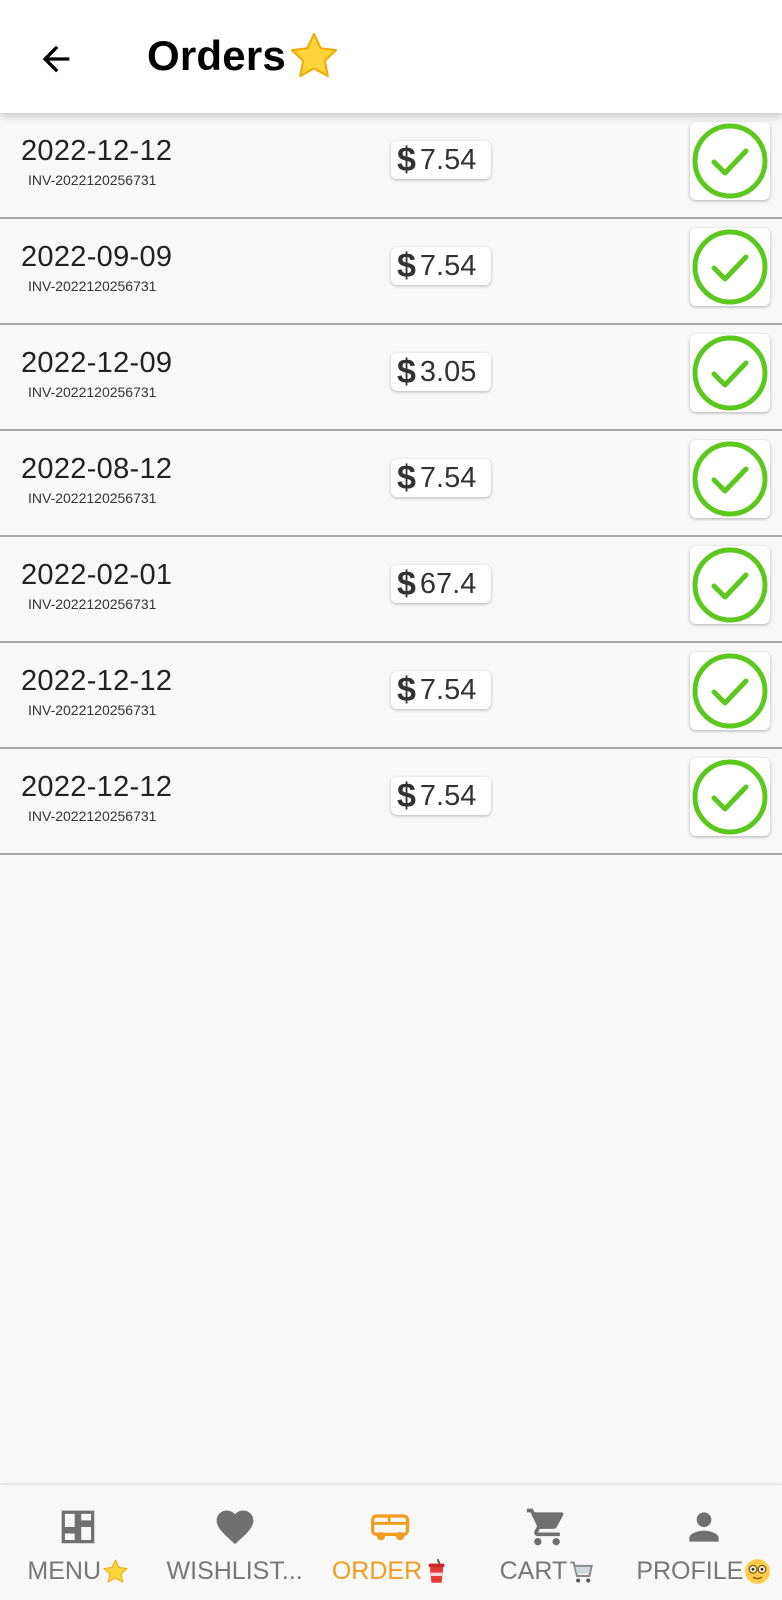 The width and height of the screenshot is (782, 1600). I want to click on nav-label-order: ORDER, so click(377, 1571).